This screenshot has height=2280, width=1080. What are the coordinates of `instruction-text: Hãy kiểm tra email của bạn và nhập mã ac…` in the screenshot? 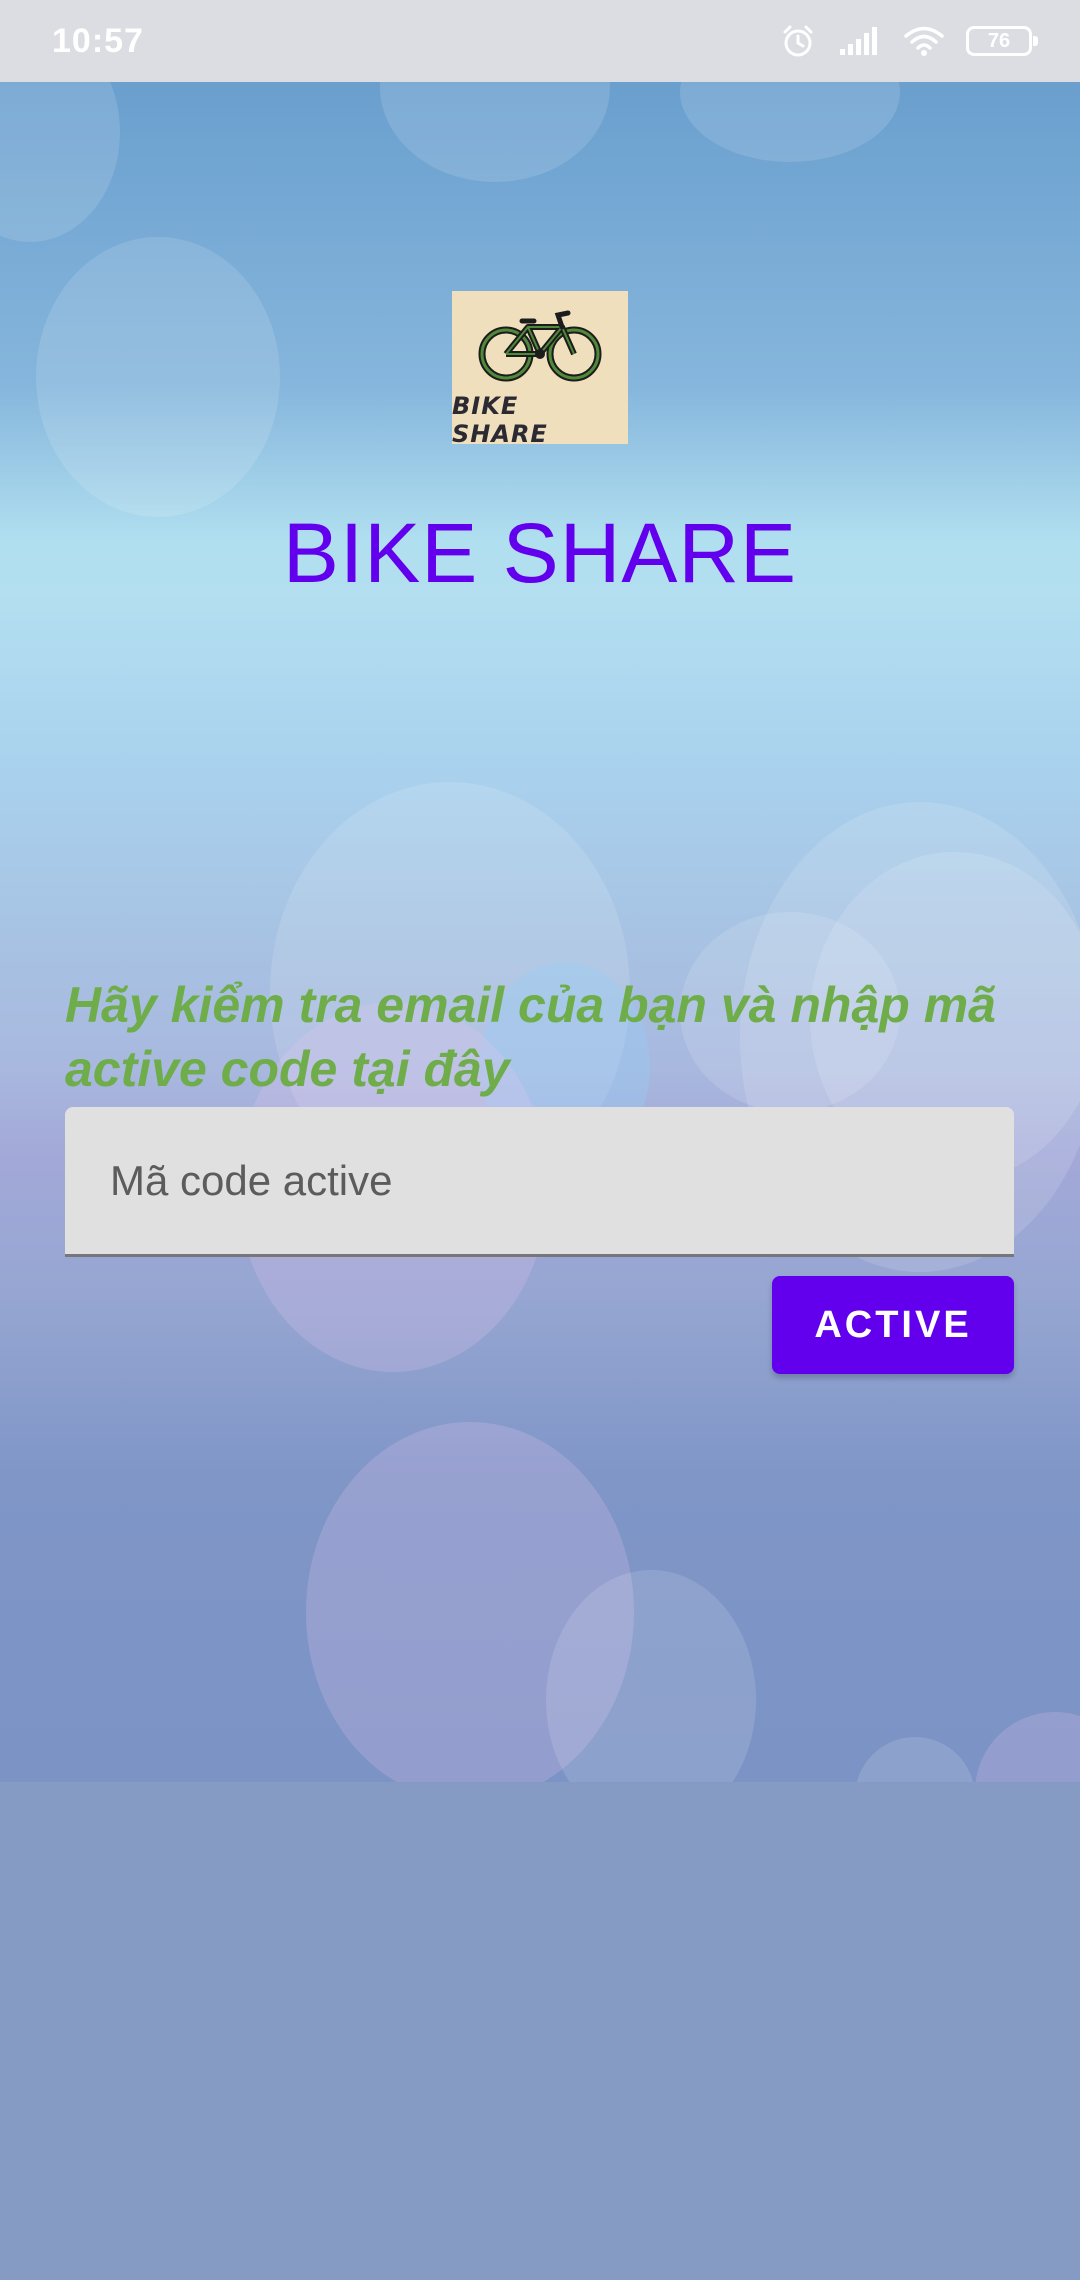 It's located at (530, 1037).